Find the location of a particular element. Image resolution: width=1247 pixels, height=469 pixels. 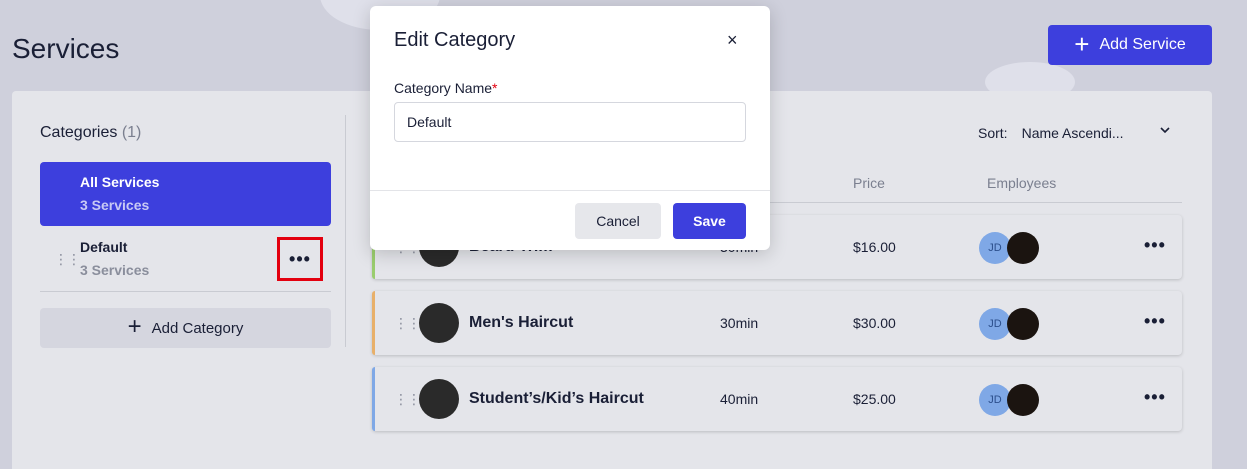

category-name-label: Category Name* is located at coordinates (446, 88).